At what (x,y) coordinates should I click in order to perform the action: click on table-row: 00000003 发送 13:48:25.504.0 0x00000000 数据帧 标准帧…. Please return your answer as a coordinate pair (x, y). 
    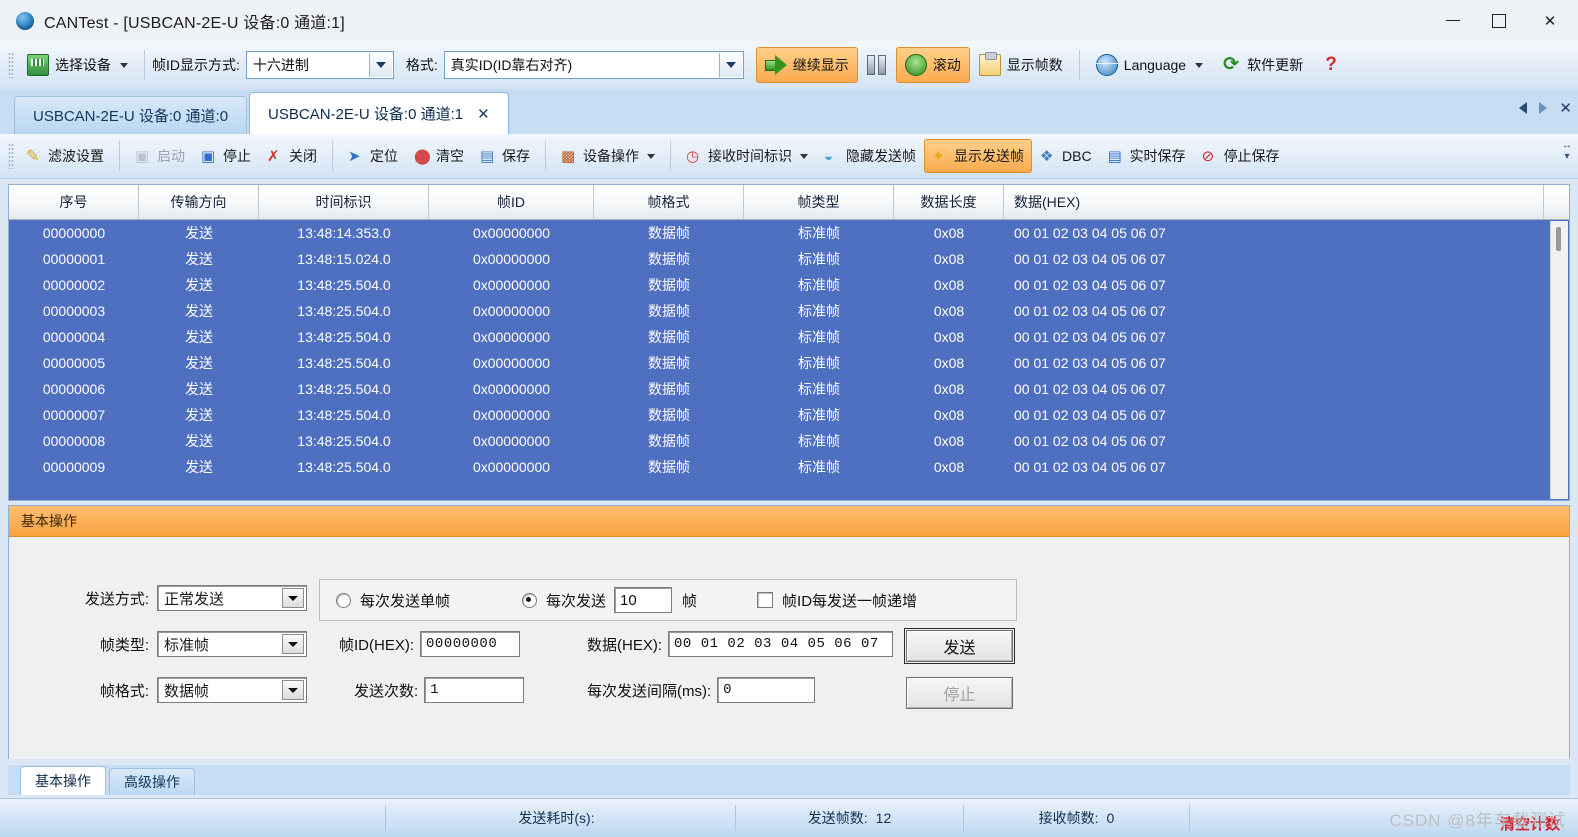
    Looking at the image, I should click on (789, 311).